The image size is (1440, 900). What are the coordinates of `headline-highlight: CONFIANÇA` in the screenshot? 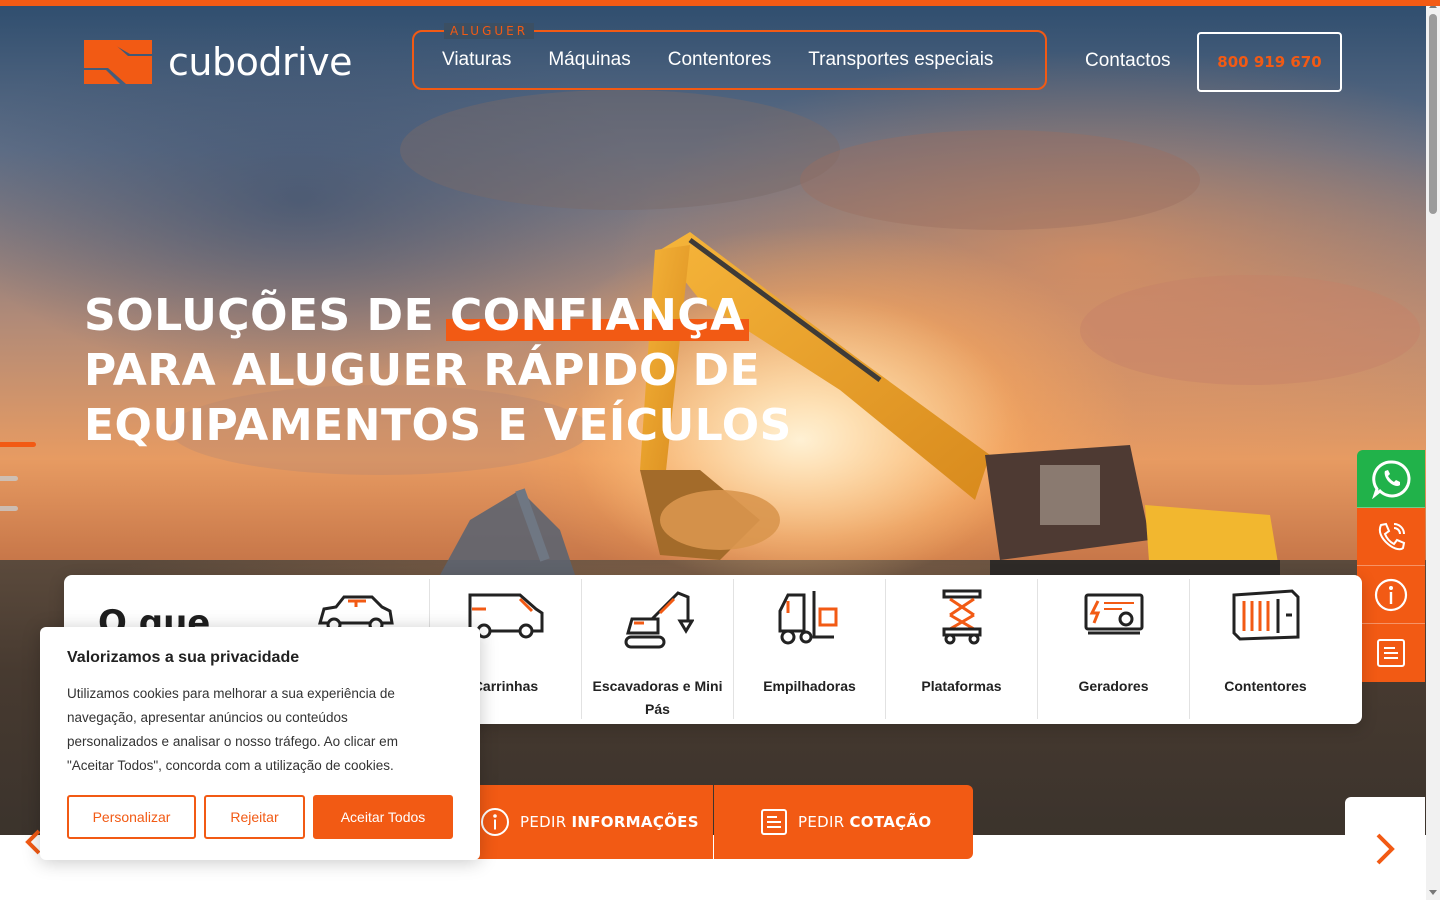 It's located at (597, 315).